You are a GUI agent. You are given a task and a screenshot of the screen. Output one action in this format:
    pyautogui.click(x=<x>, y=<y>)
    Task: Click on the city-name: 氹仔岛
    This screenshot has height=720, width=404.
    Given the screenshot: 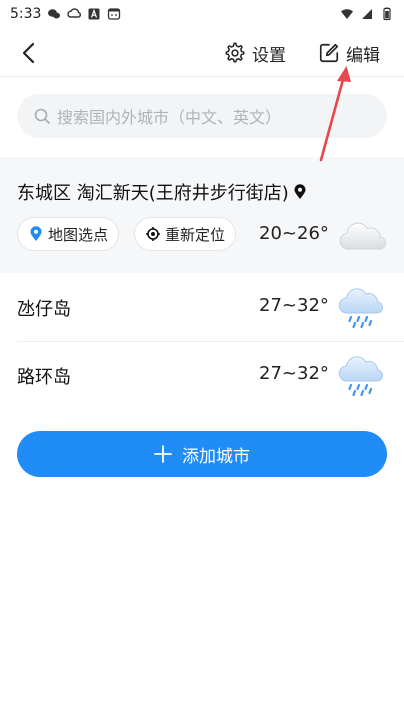 What is the action you would take?
    pyautogui.click(x=44, y=309)
    